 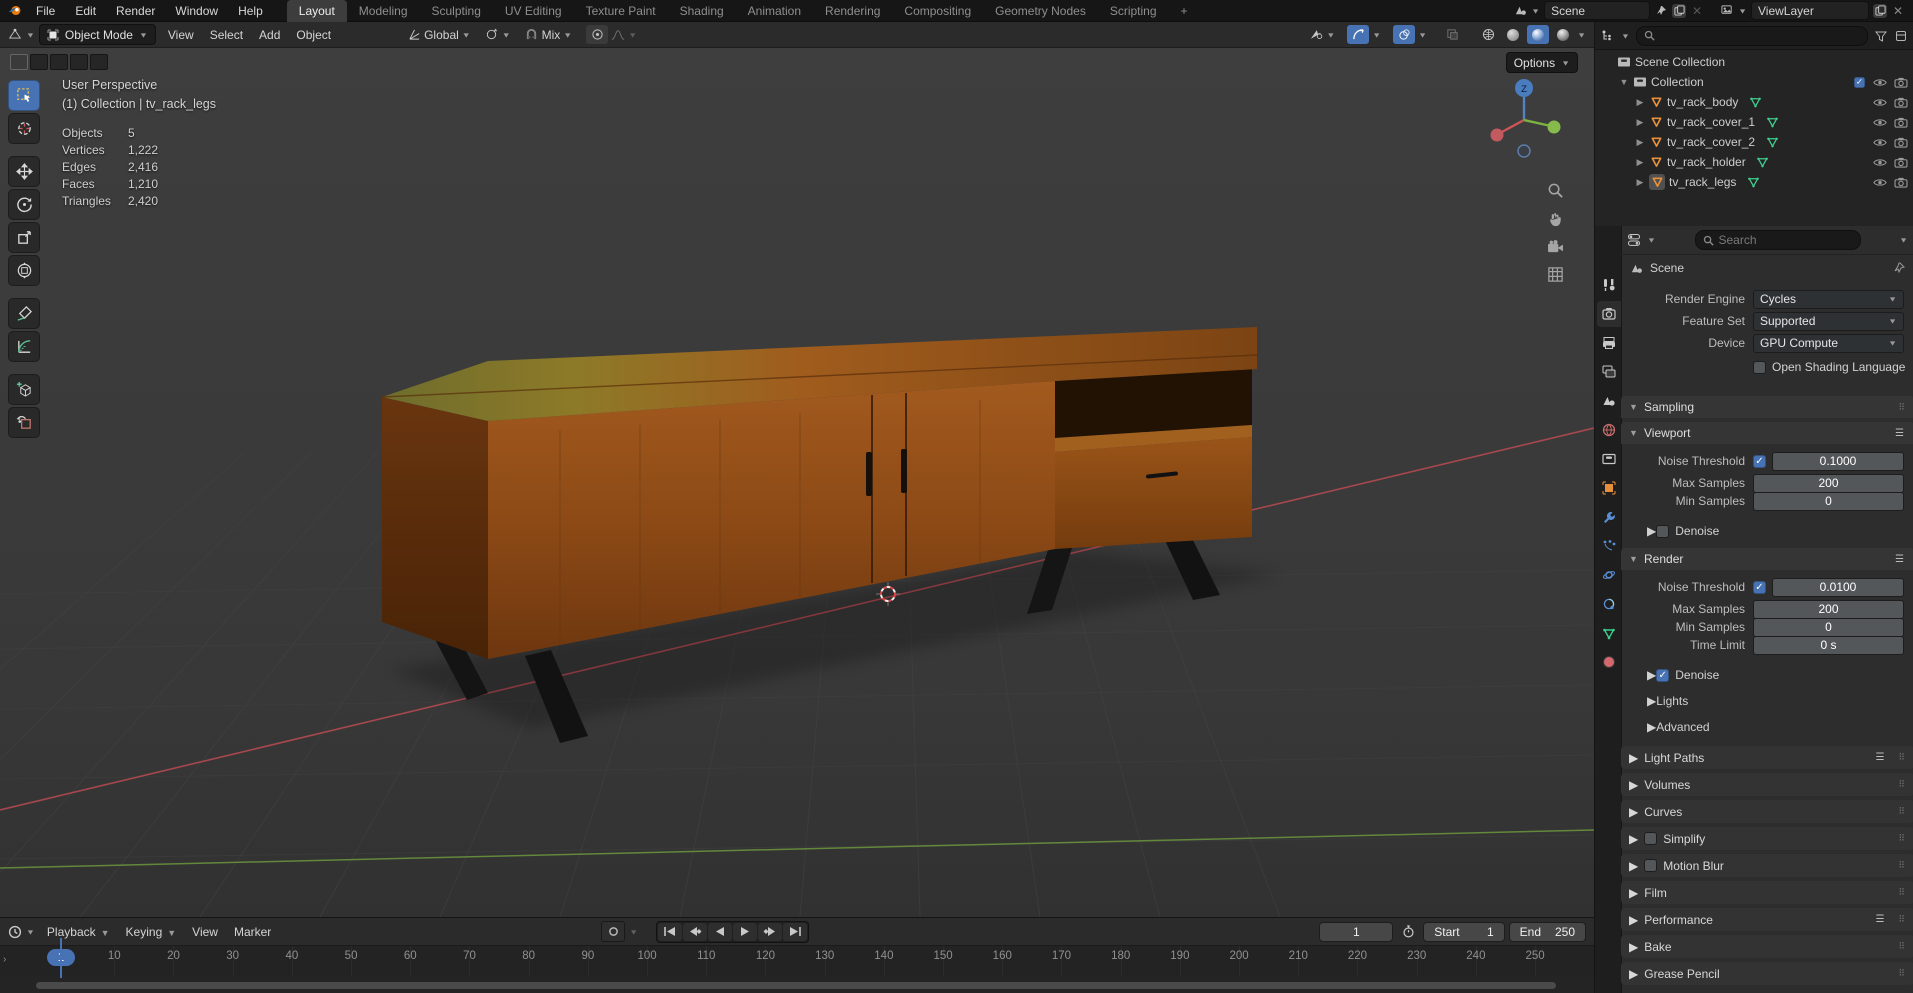 I want to click on viewlayer-browse-icon, so click(x=1727, y=11).